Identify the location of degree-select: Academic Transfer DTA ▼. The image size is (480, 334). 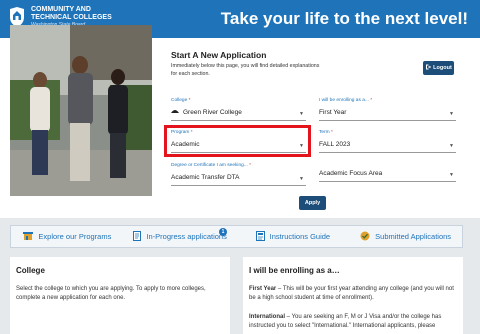
(238, 178).